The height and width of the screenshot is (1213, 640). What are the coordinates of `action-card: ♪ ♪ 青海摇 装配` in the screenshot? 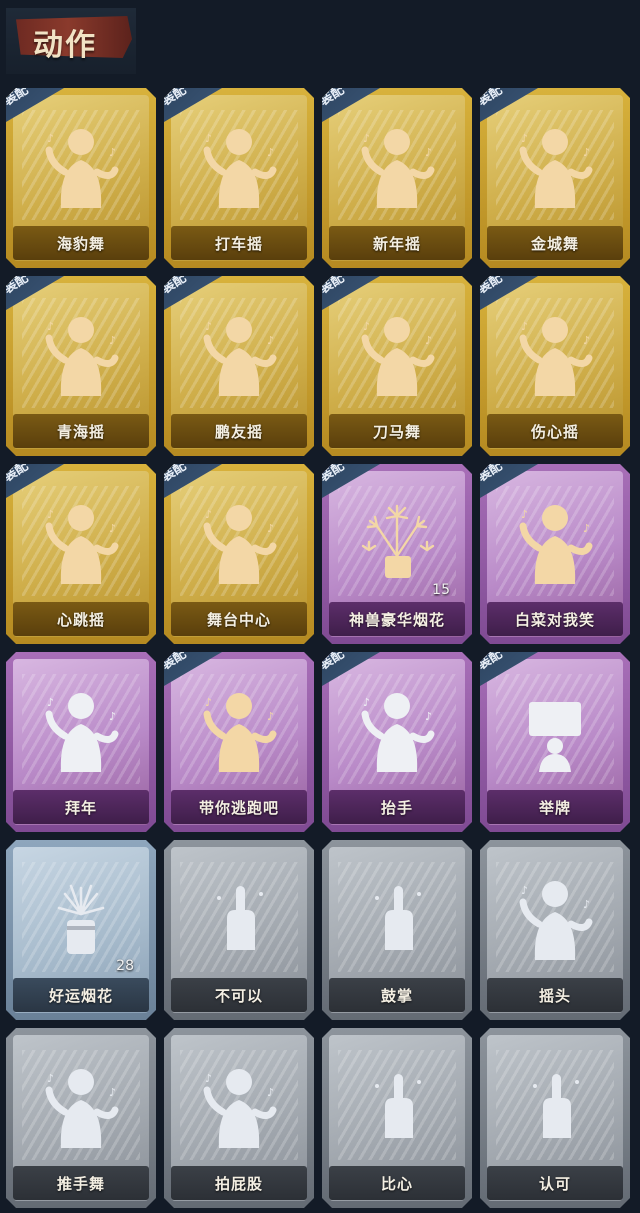 It's located at (81, 366).